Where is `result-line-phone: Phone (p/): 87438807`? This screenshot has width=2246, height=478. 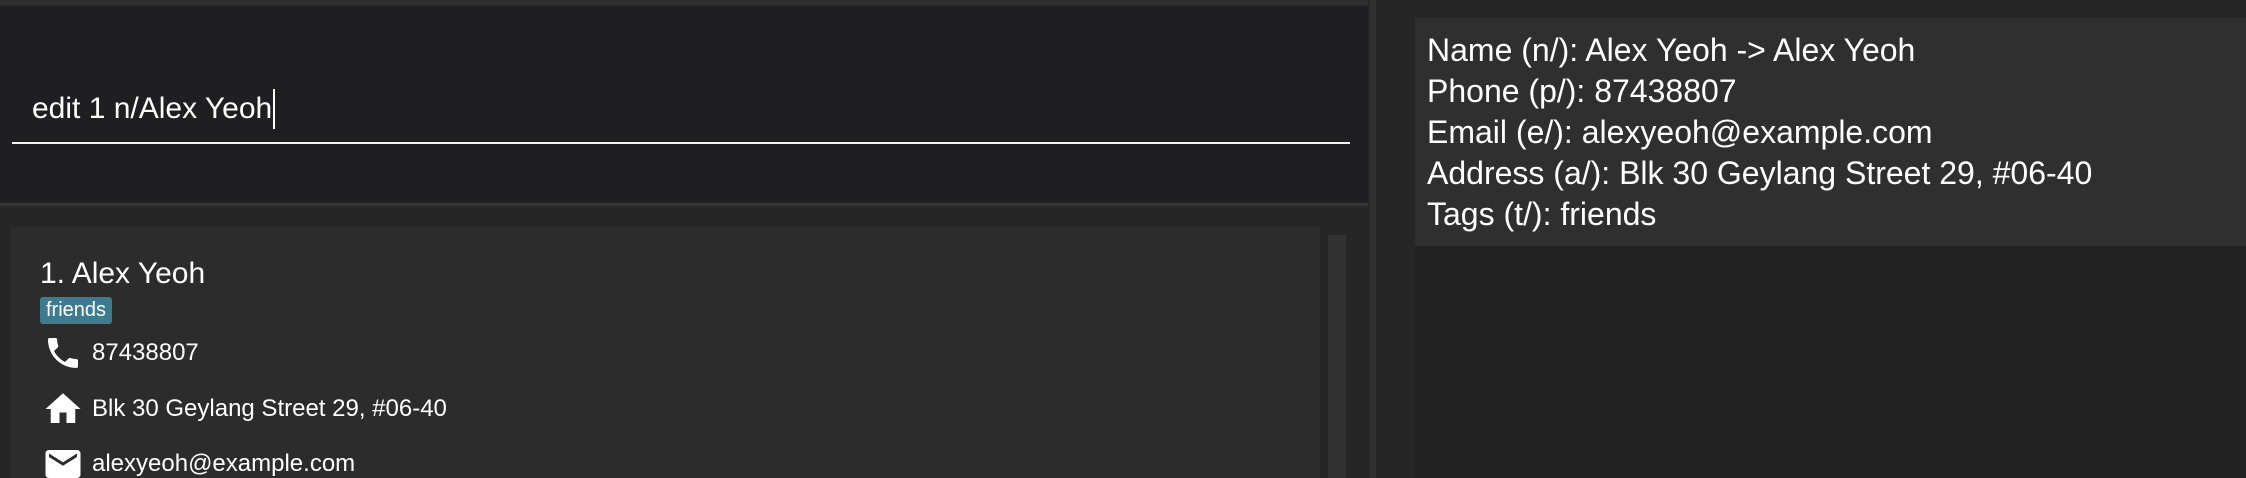
result-line-phone: Phone (p/): 87438807 is located at coordinates (1582, 91).